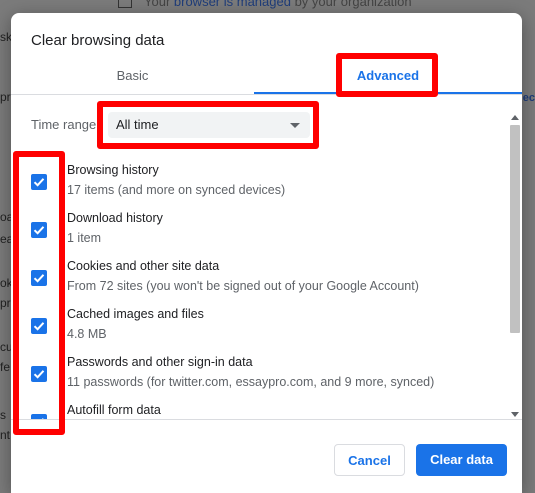 The width and height of the screenshot is (535, 493). Describe the element at coordinates (113, 170) in the screenshot. I see `item-title: Browsing history` at that location.